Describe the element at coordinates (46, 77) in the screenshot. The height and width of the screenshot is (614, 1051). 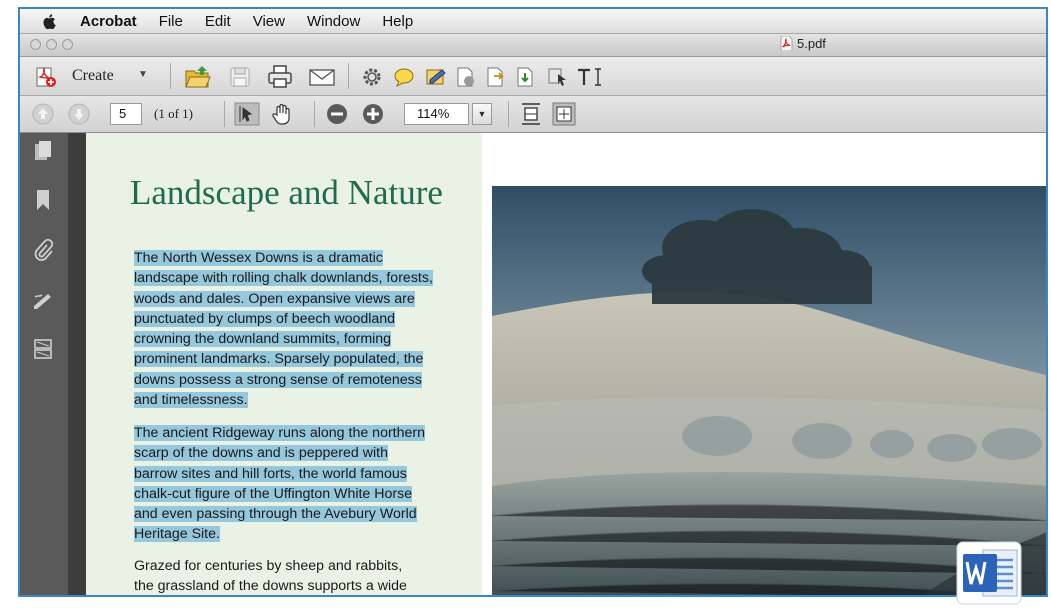
I see `create-icon` at that location.